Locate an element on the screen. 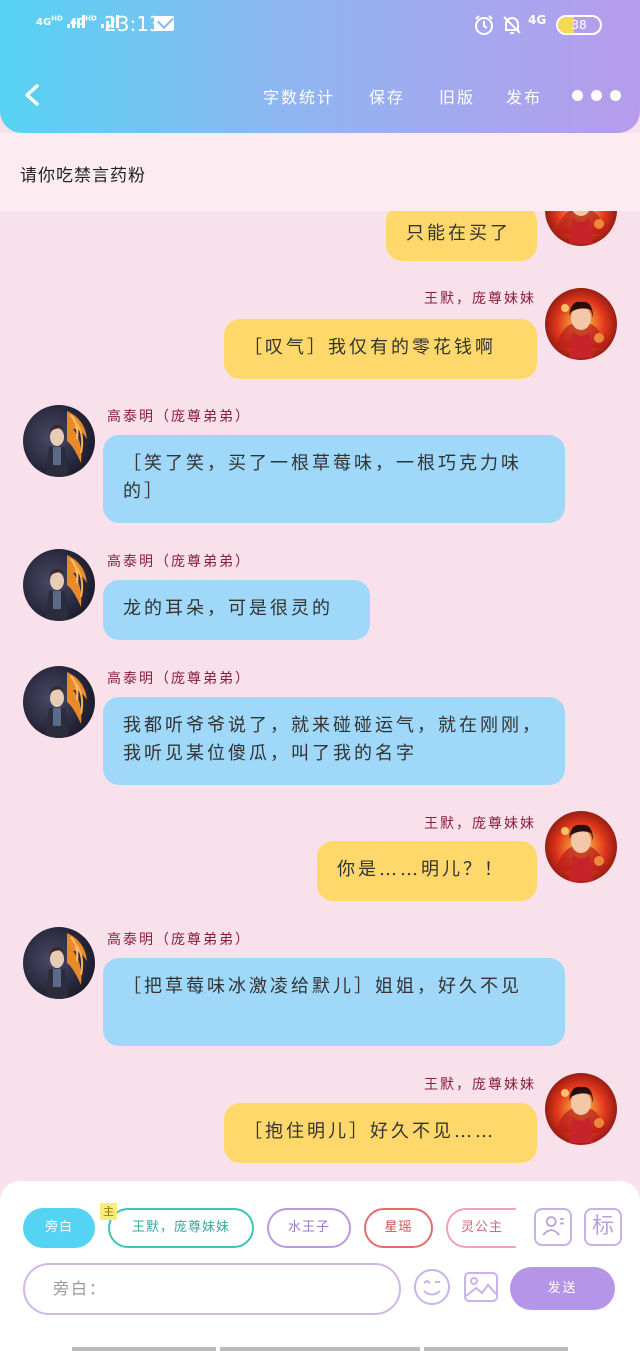 The image size is (640, 1351). message-input: 旁白： is located at coordinates (212, 1289).